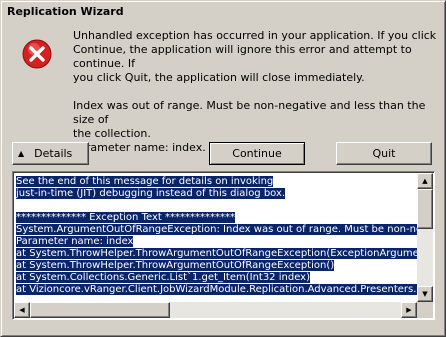  Describe the element at coordinates (425, 310) in the screenshot. I see `scrollbar-corner` at that location.